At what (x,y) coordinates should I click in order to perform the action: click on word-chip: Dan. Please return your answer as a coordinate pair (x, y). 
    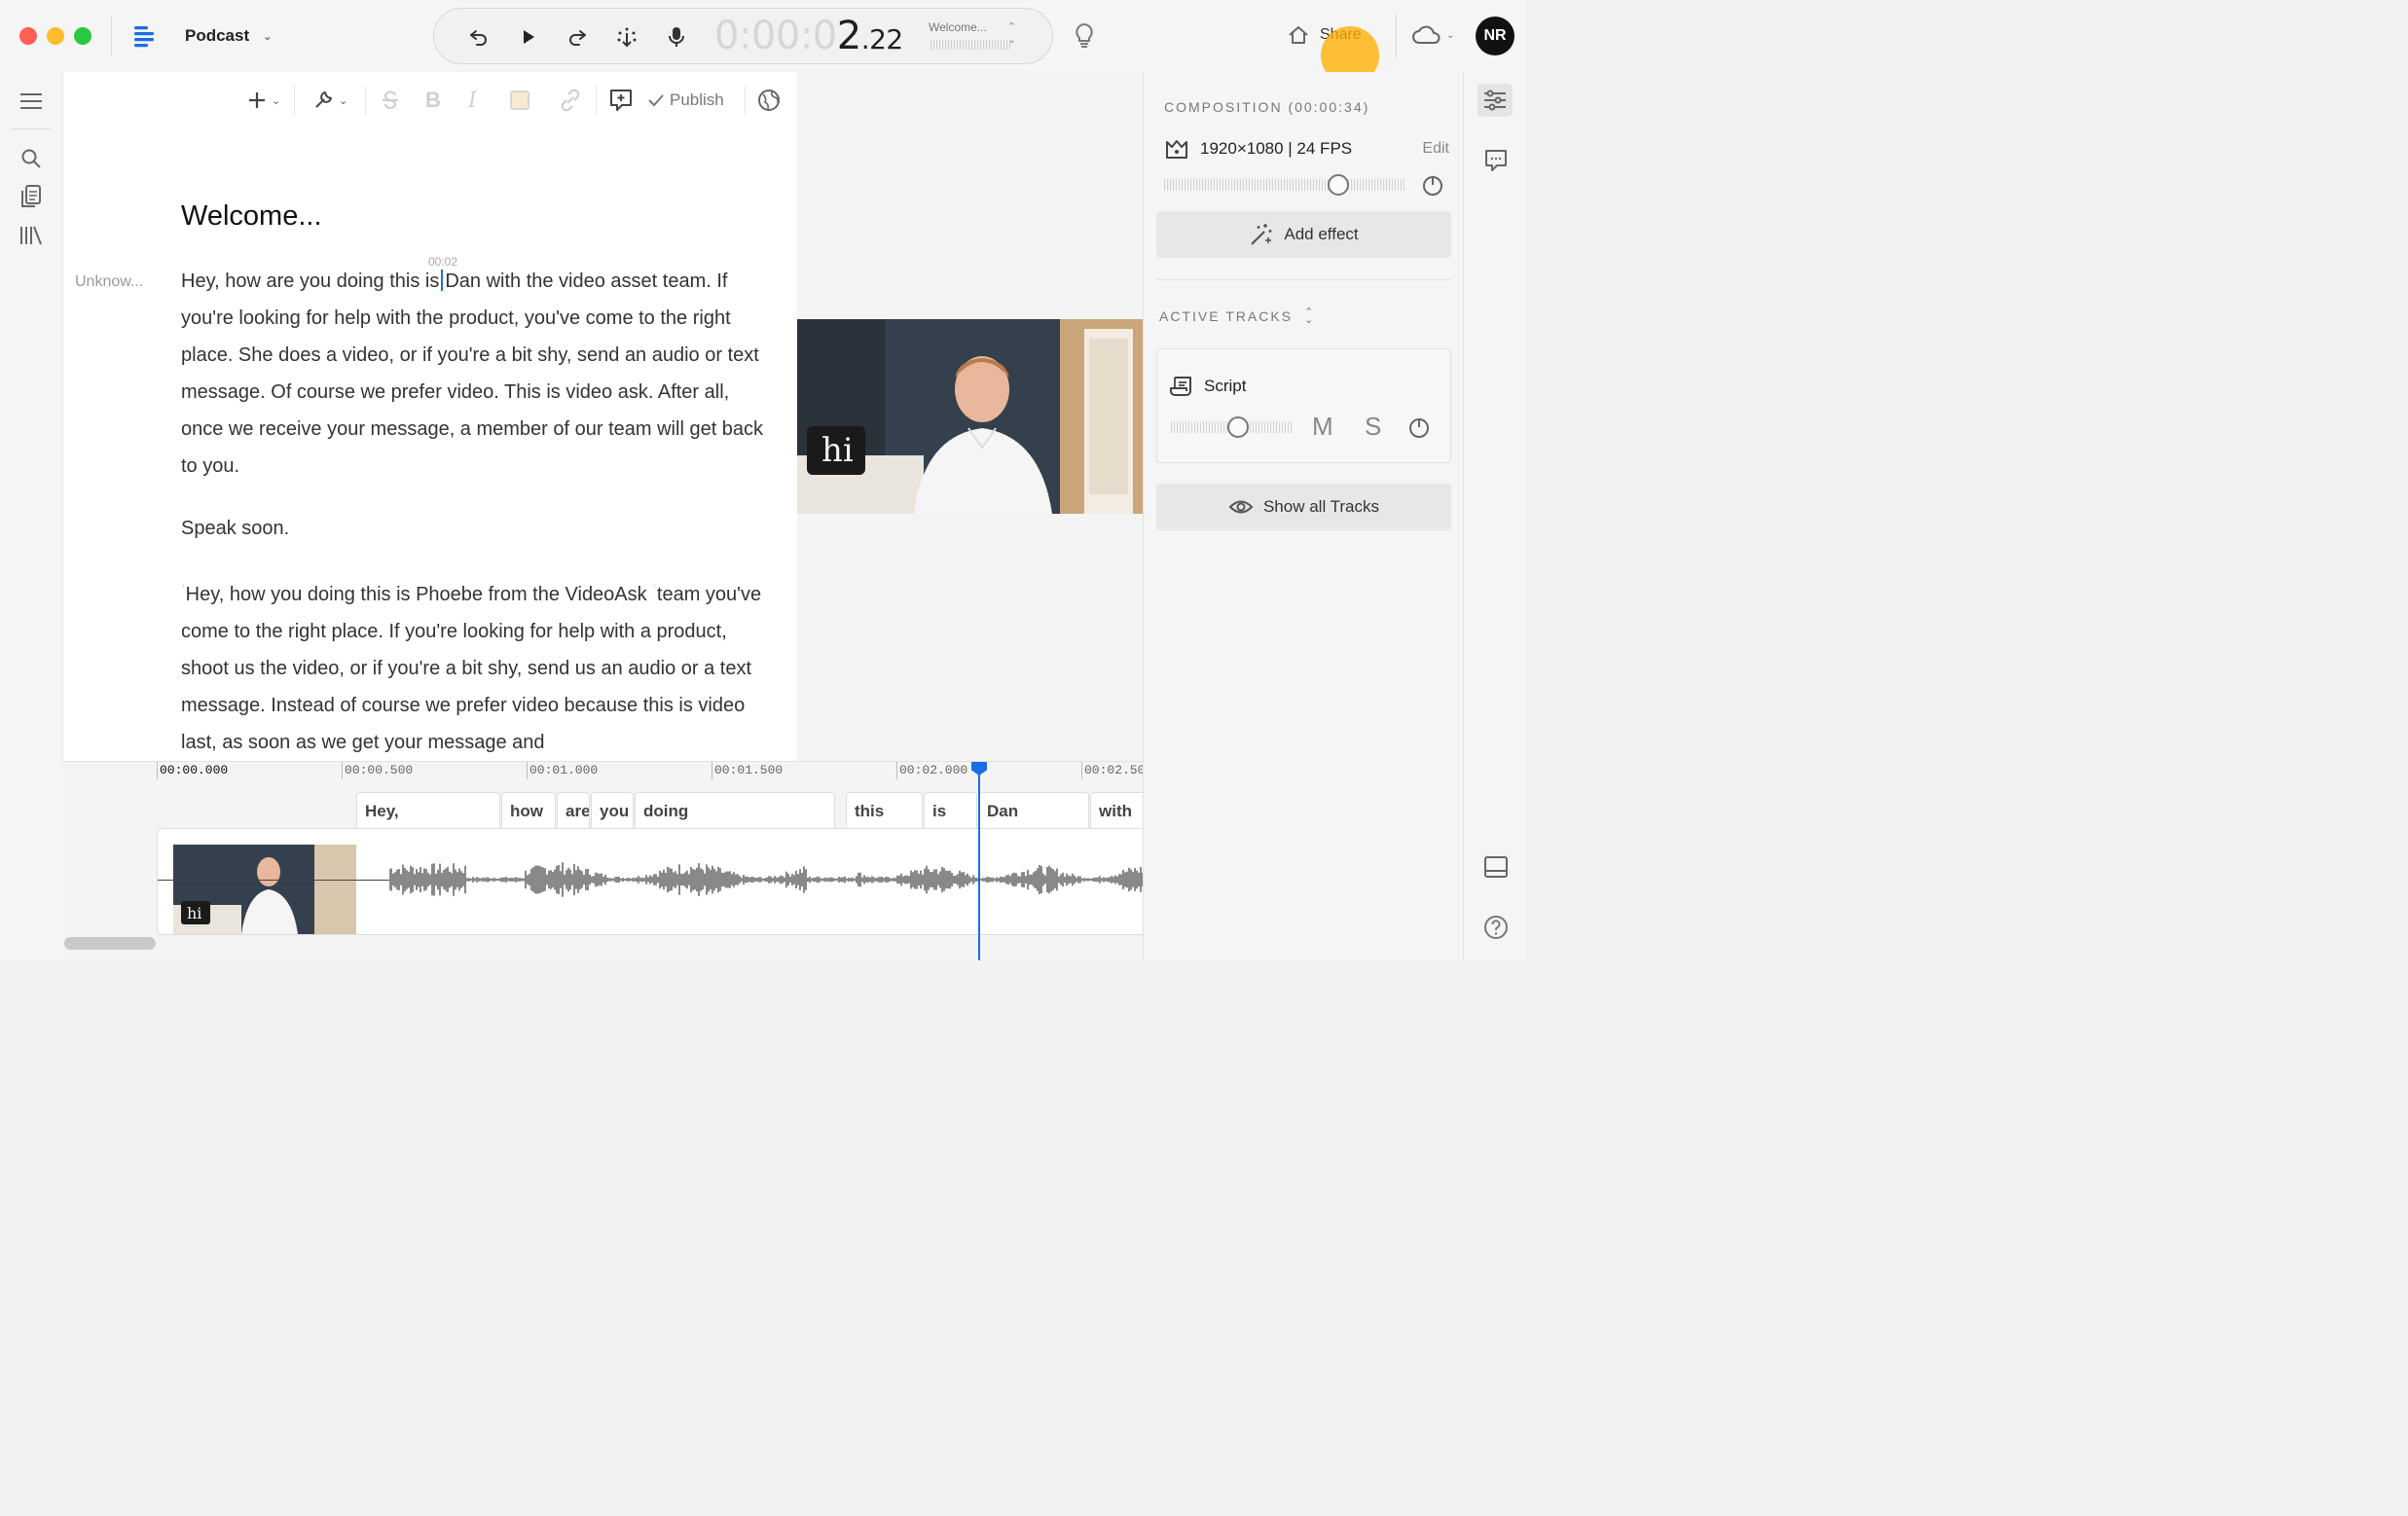
    Looking at the image, I should click on (1033, 810).